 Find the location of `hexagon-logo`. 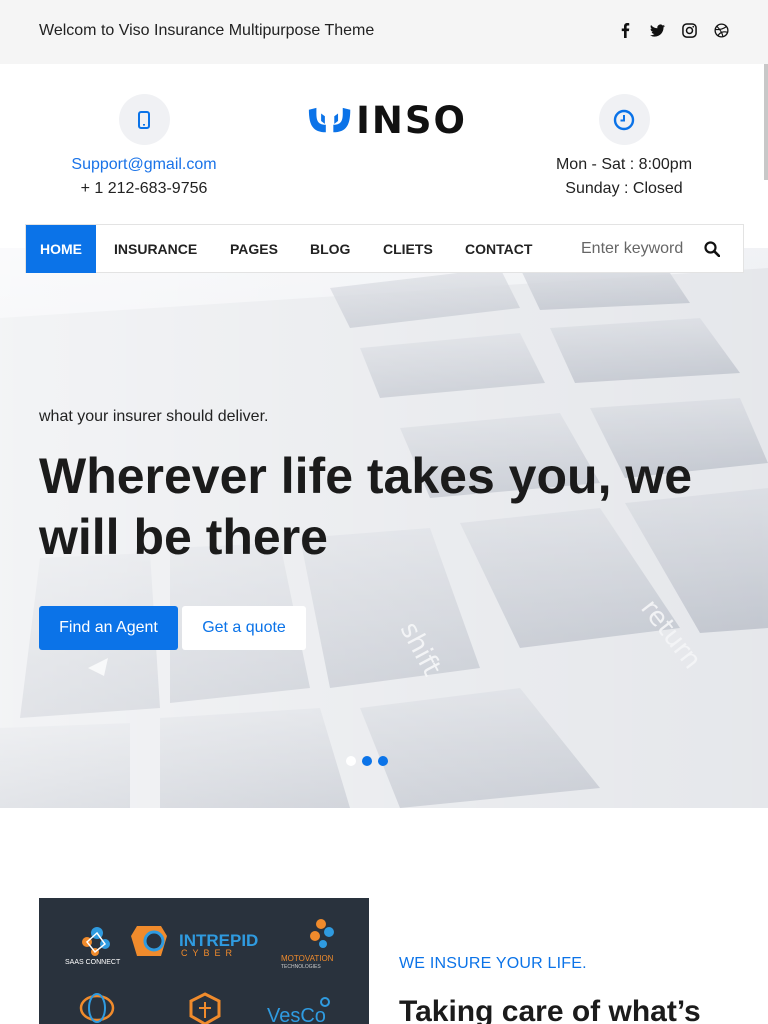

hexagon-logo is located at coordinates (205, 1008).